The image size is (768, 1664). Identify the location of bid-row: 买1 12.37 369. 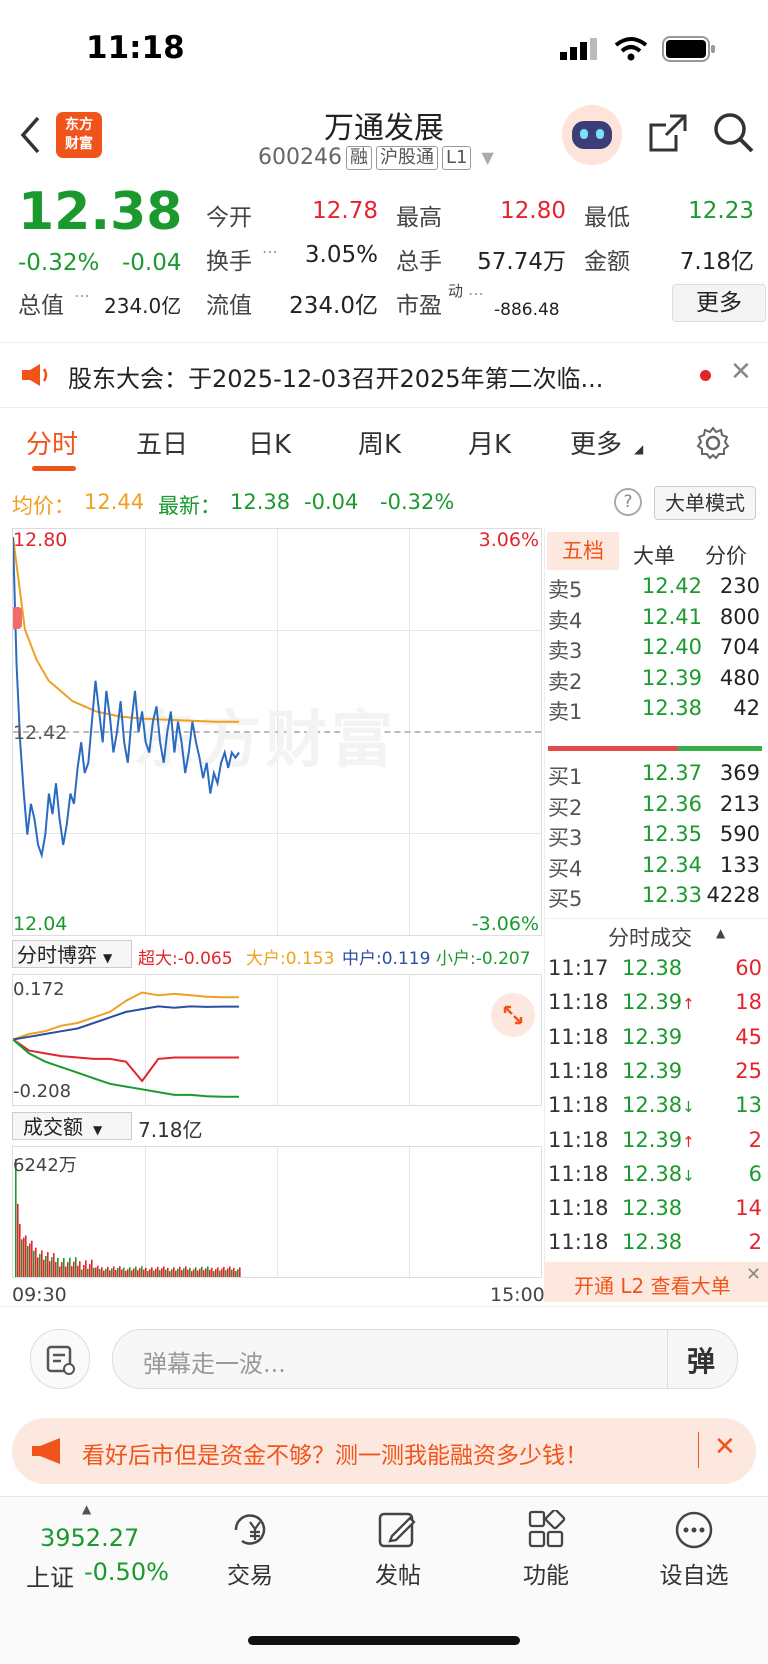
(654, 777).